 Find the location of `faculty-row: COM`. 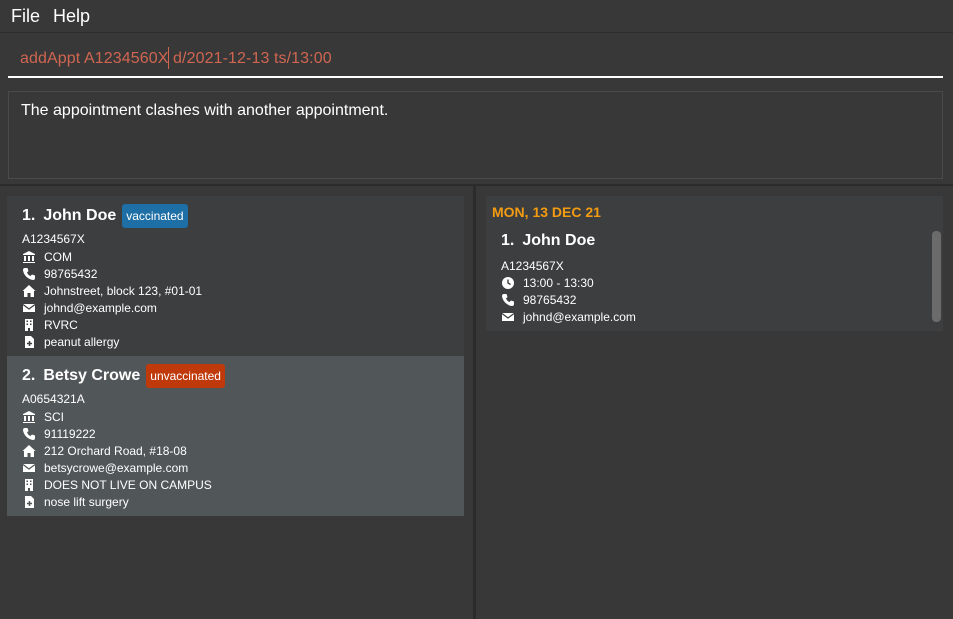

faculty-row: COM is located at coordinates (47, 257).